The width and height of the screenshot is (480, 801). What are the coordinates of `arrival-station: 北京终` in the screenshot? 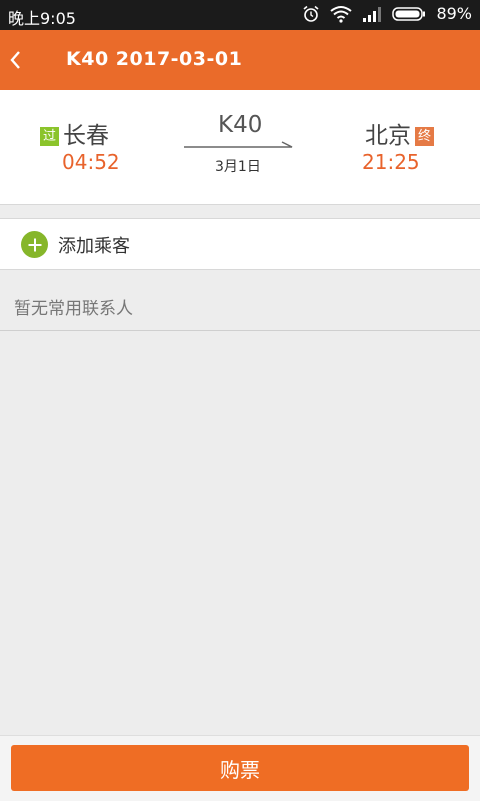 It's located at (399, 133).